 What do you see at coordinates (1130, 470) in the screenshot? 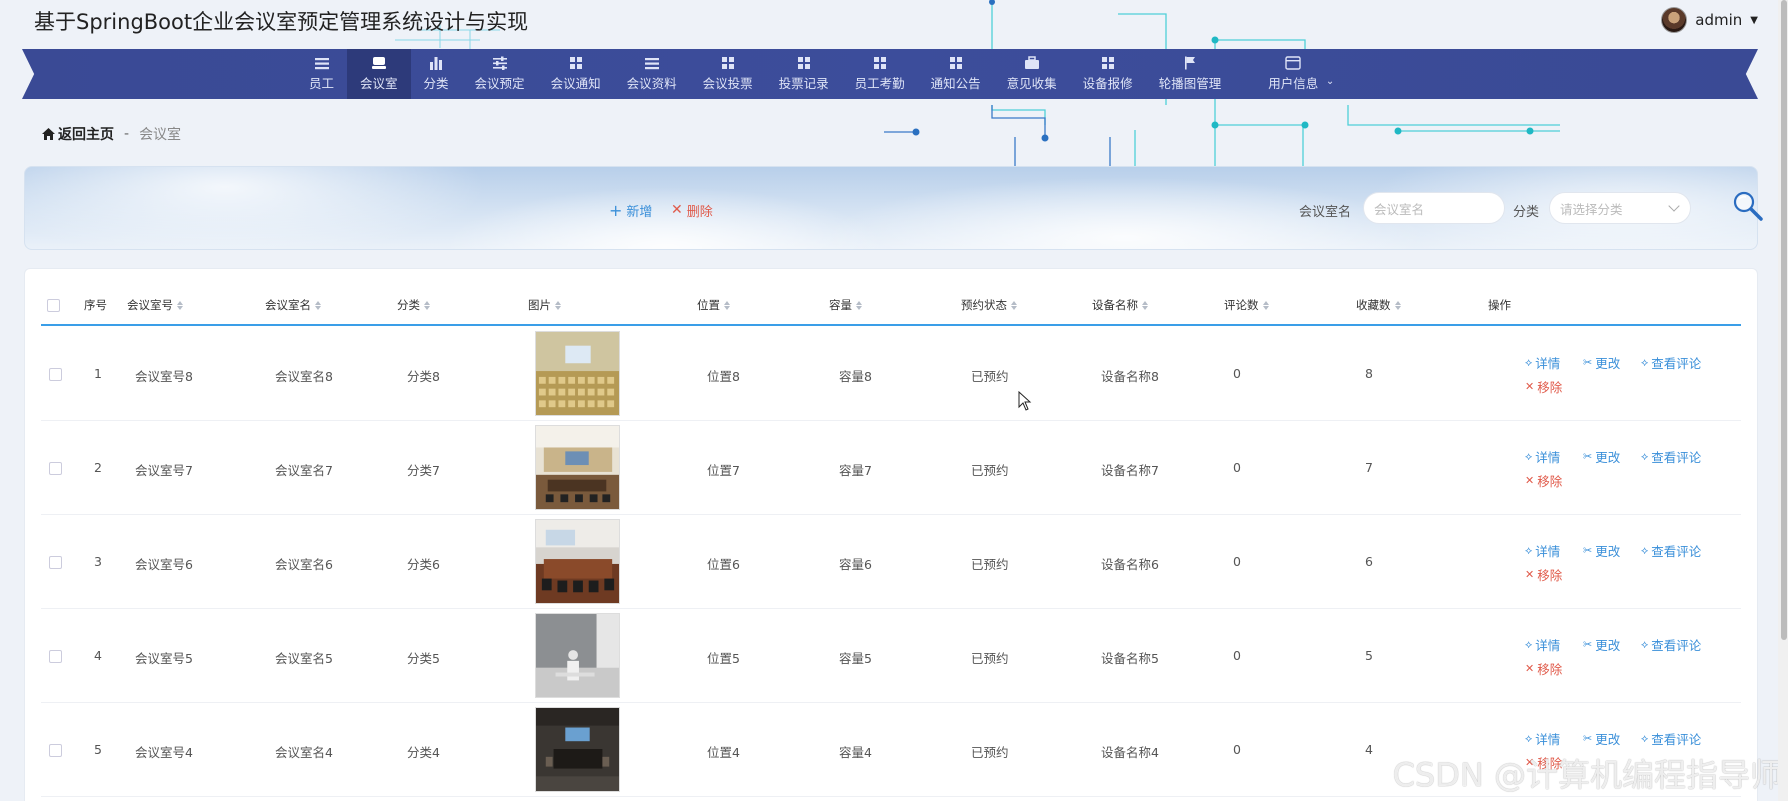
I see `cell-device: 设备名称7` at bounding box center [1130, 470].